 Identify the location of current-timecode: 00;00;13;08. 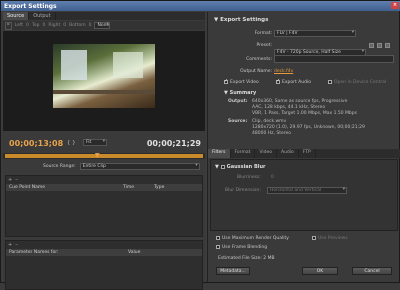
(36, 143).